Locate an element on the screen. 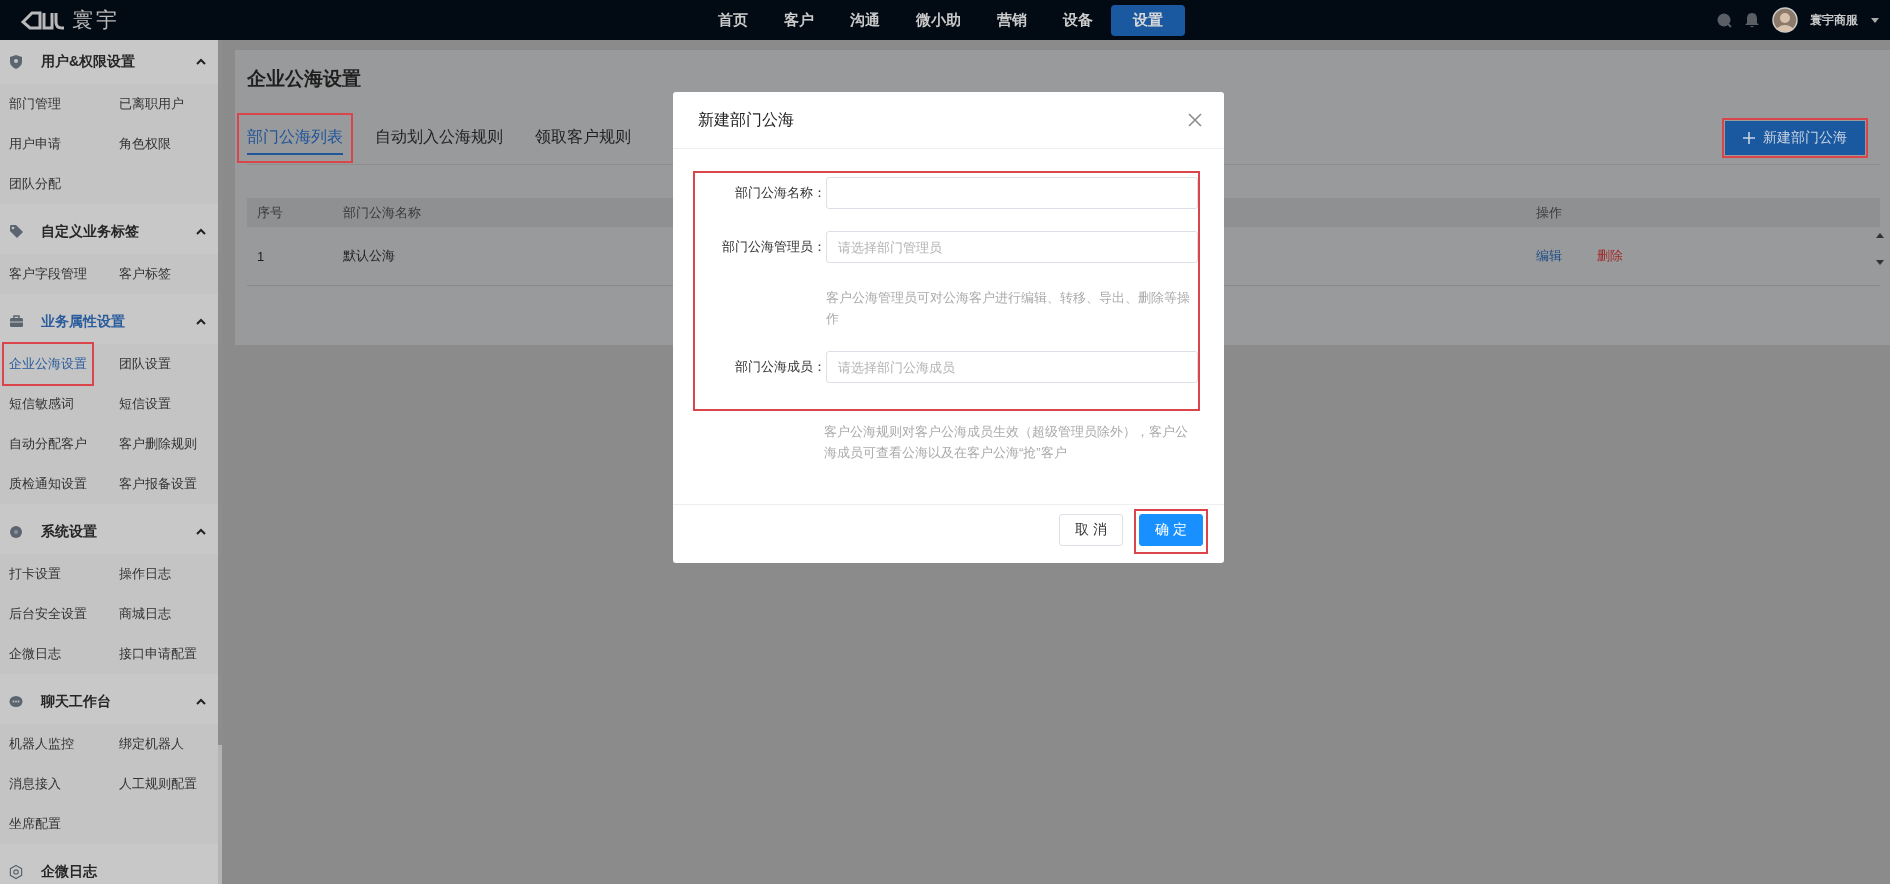  sidebar-item: 客户删除规则 is located at coordinates (158, 444).